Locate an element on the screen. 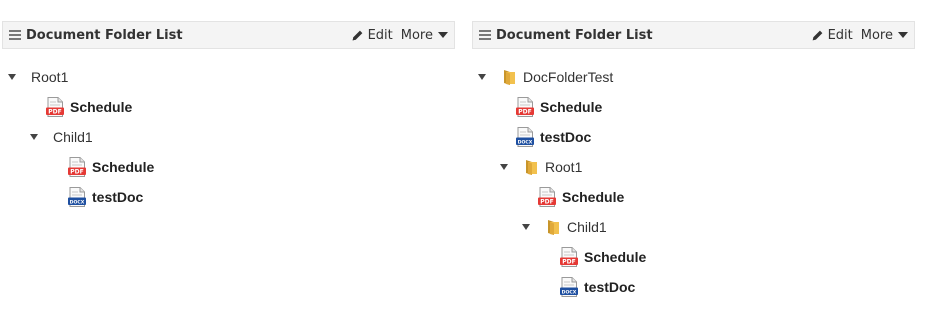  tree-node-folder: DocFolderTest is located at coordinates (545, 77).